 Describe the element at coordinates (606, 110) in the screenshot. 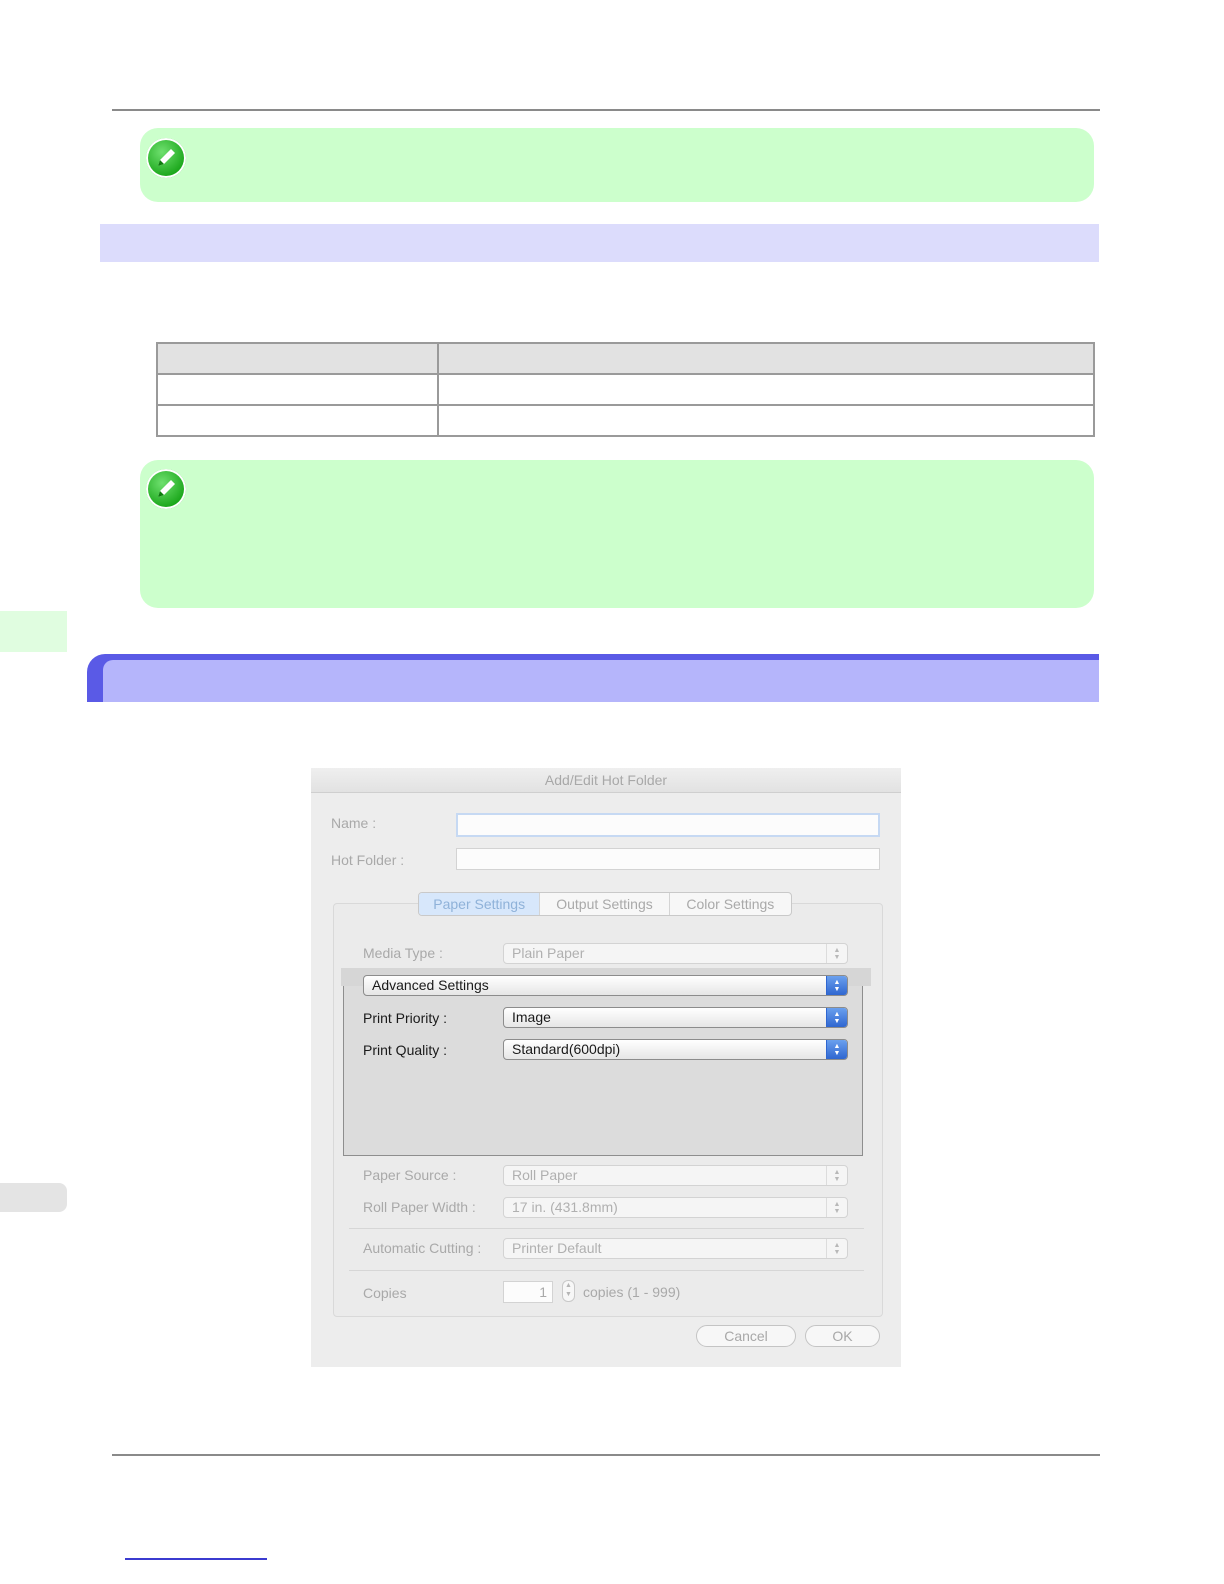

I see `top-rule` at that location.